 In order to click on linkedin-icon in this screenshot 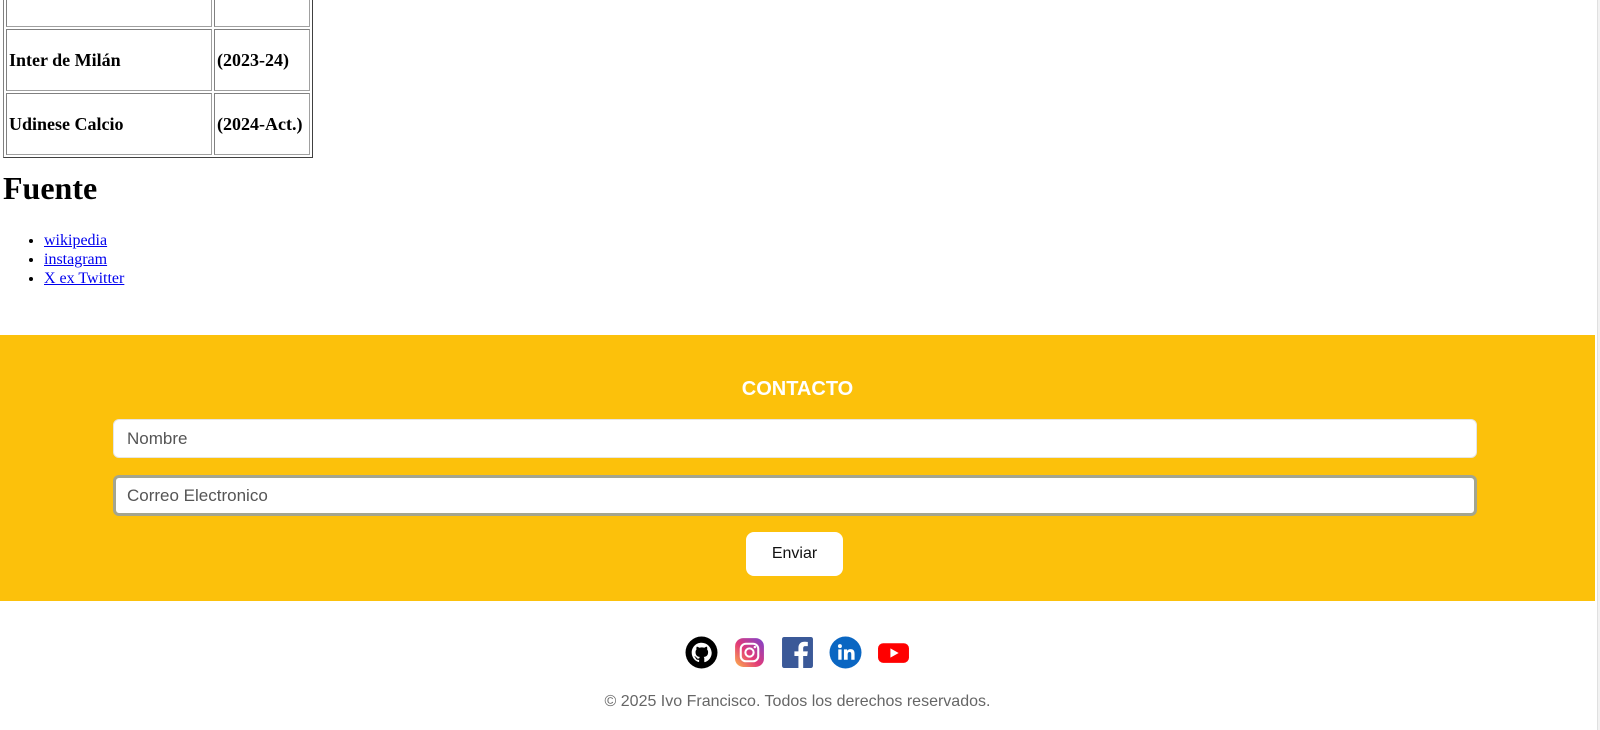, I will do `click(845, 652)`.